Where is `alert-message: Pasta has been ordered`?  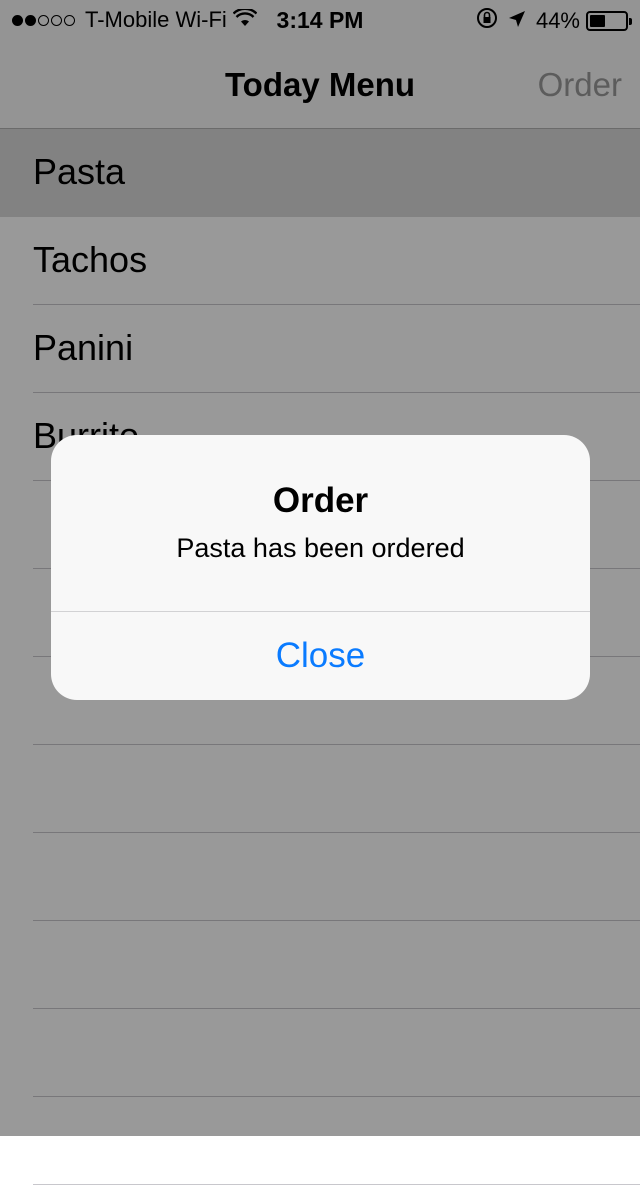 alert-message: Pasta has been ordered is located at coordinates (320, 548).